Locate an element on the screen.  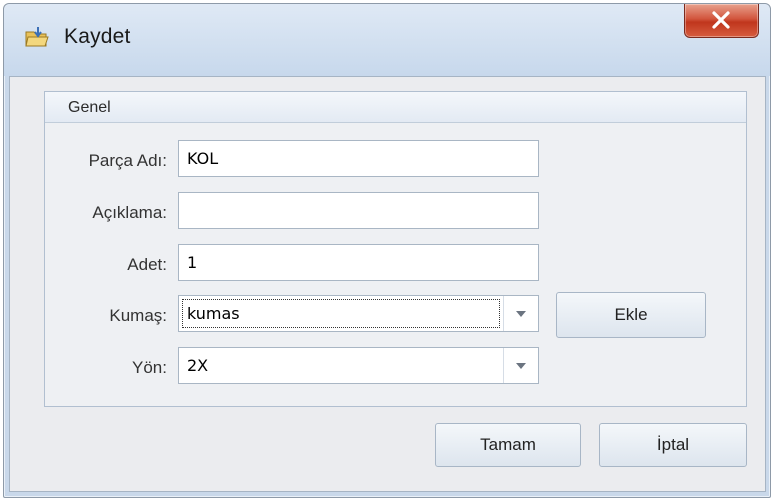
yon-label: Yön: is located at coordinates (149, 367).